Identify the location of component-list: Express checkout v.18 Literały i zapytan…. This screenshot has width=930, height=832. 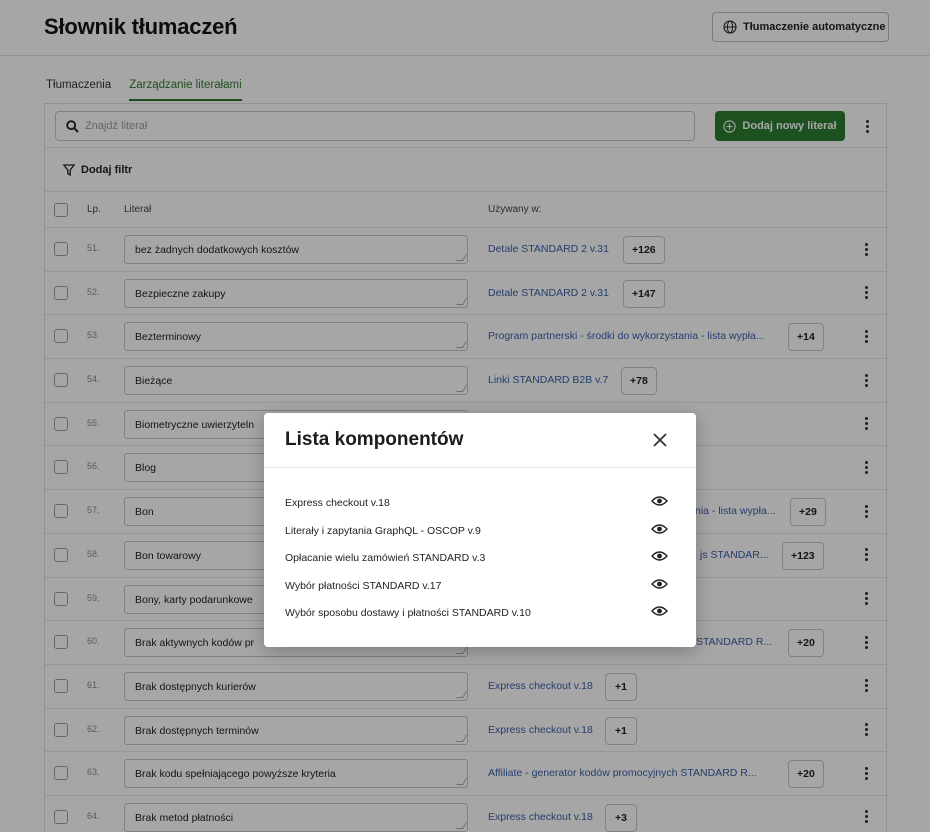
(480, 559).